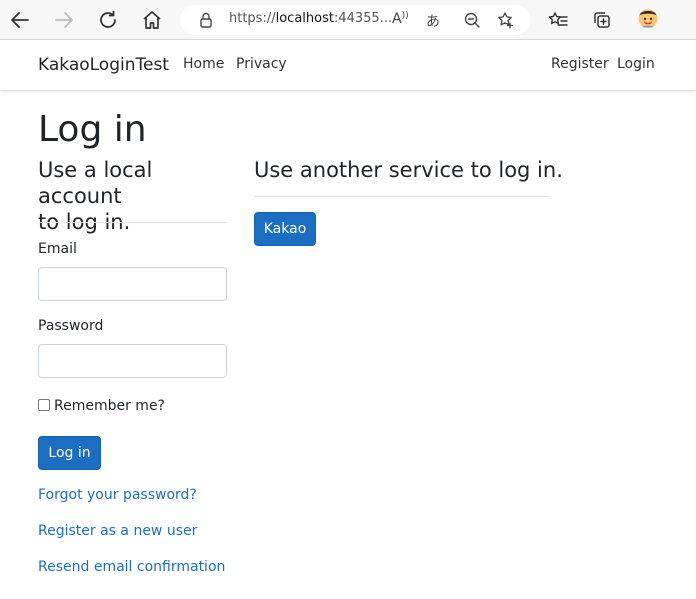  Describe the element at coordinates (602, 20) in the screenshot. I see `collections-icon` at that location.